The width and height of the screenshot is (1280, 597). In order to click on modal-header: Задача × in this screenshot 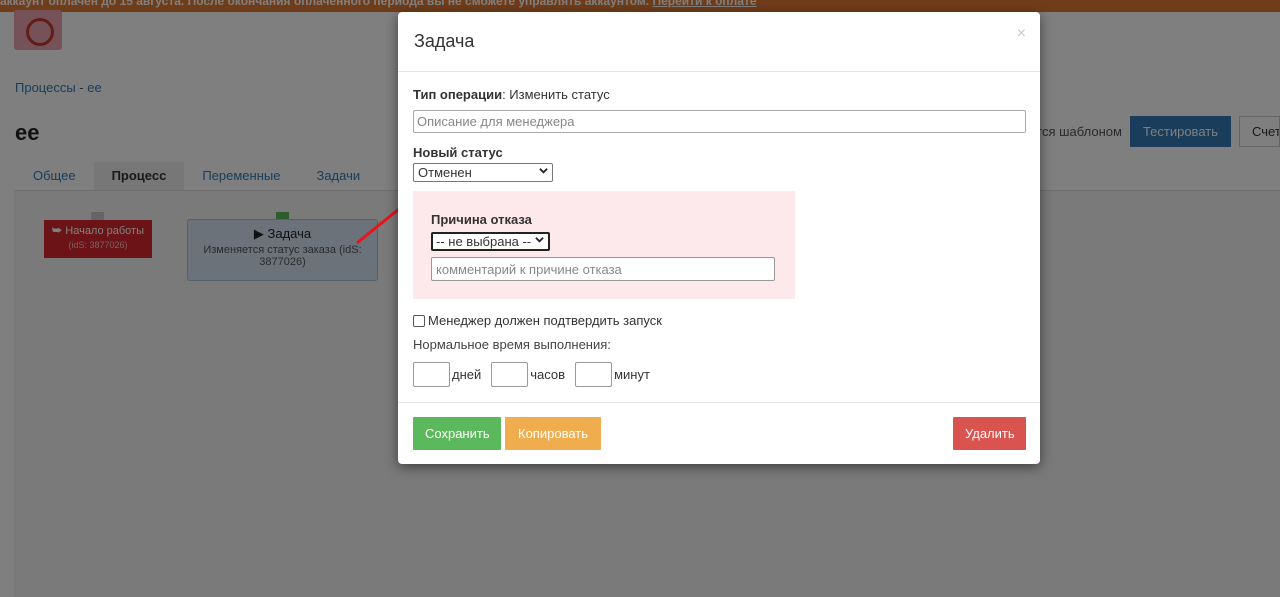, I will do `click(719, 42)`.